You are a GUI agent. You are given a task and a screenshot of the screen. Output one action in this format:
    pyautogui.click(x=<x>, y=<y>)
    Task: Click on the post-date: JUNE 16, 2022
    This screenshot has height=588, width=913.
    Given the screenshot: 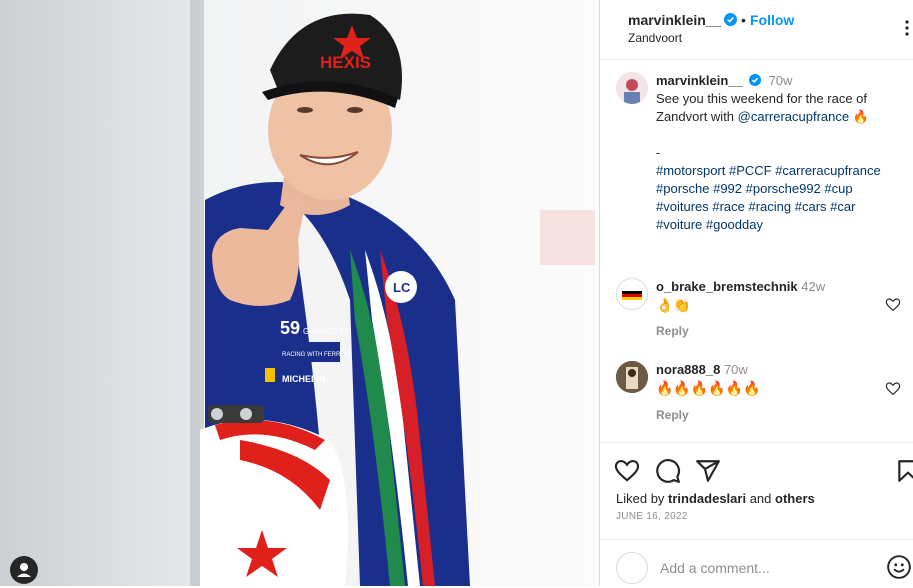 What is the action you would take?
    pyautogui.click(x=652, y=516)
    